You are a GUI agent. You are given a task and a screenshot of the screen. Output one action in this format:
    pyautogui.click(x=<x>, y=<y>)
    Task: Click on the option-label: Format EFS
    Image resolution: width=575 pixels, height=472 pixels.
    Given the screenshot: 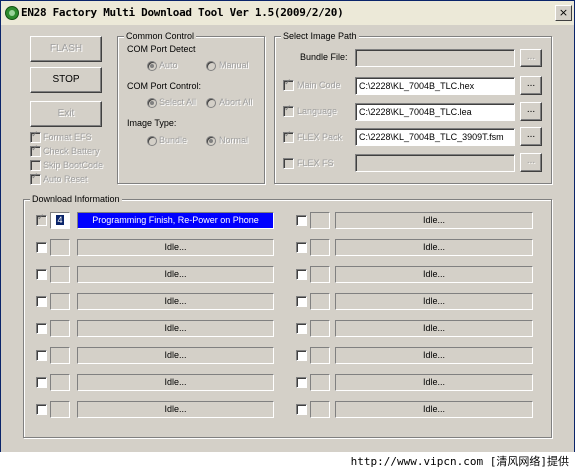 What is the action you would take?
    pyautogui.click(x=67, y=137)
    